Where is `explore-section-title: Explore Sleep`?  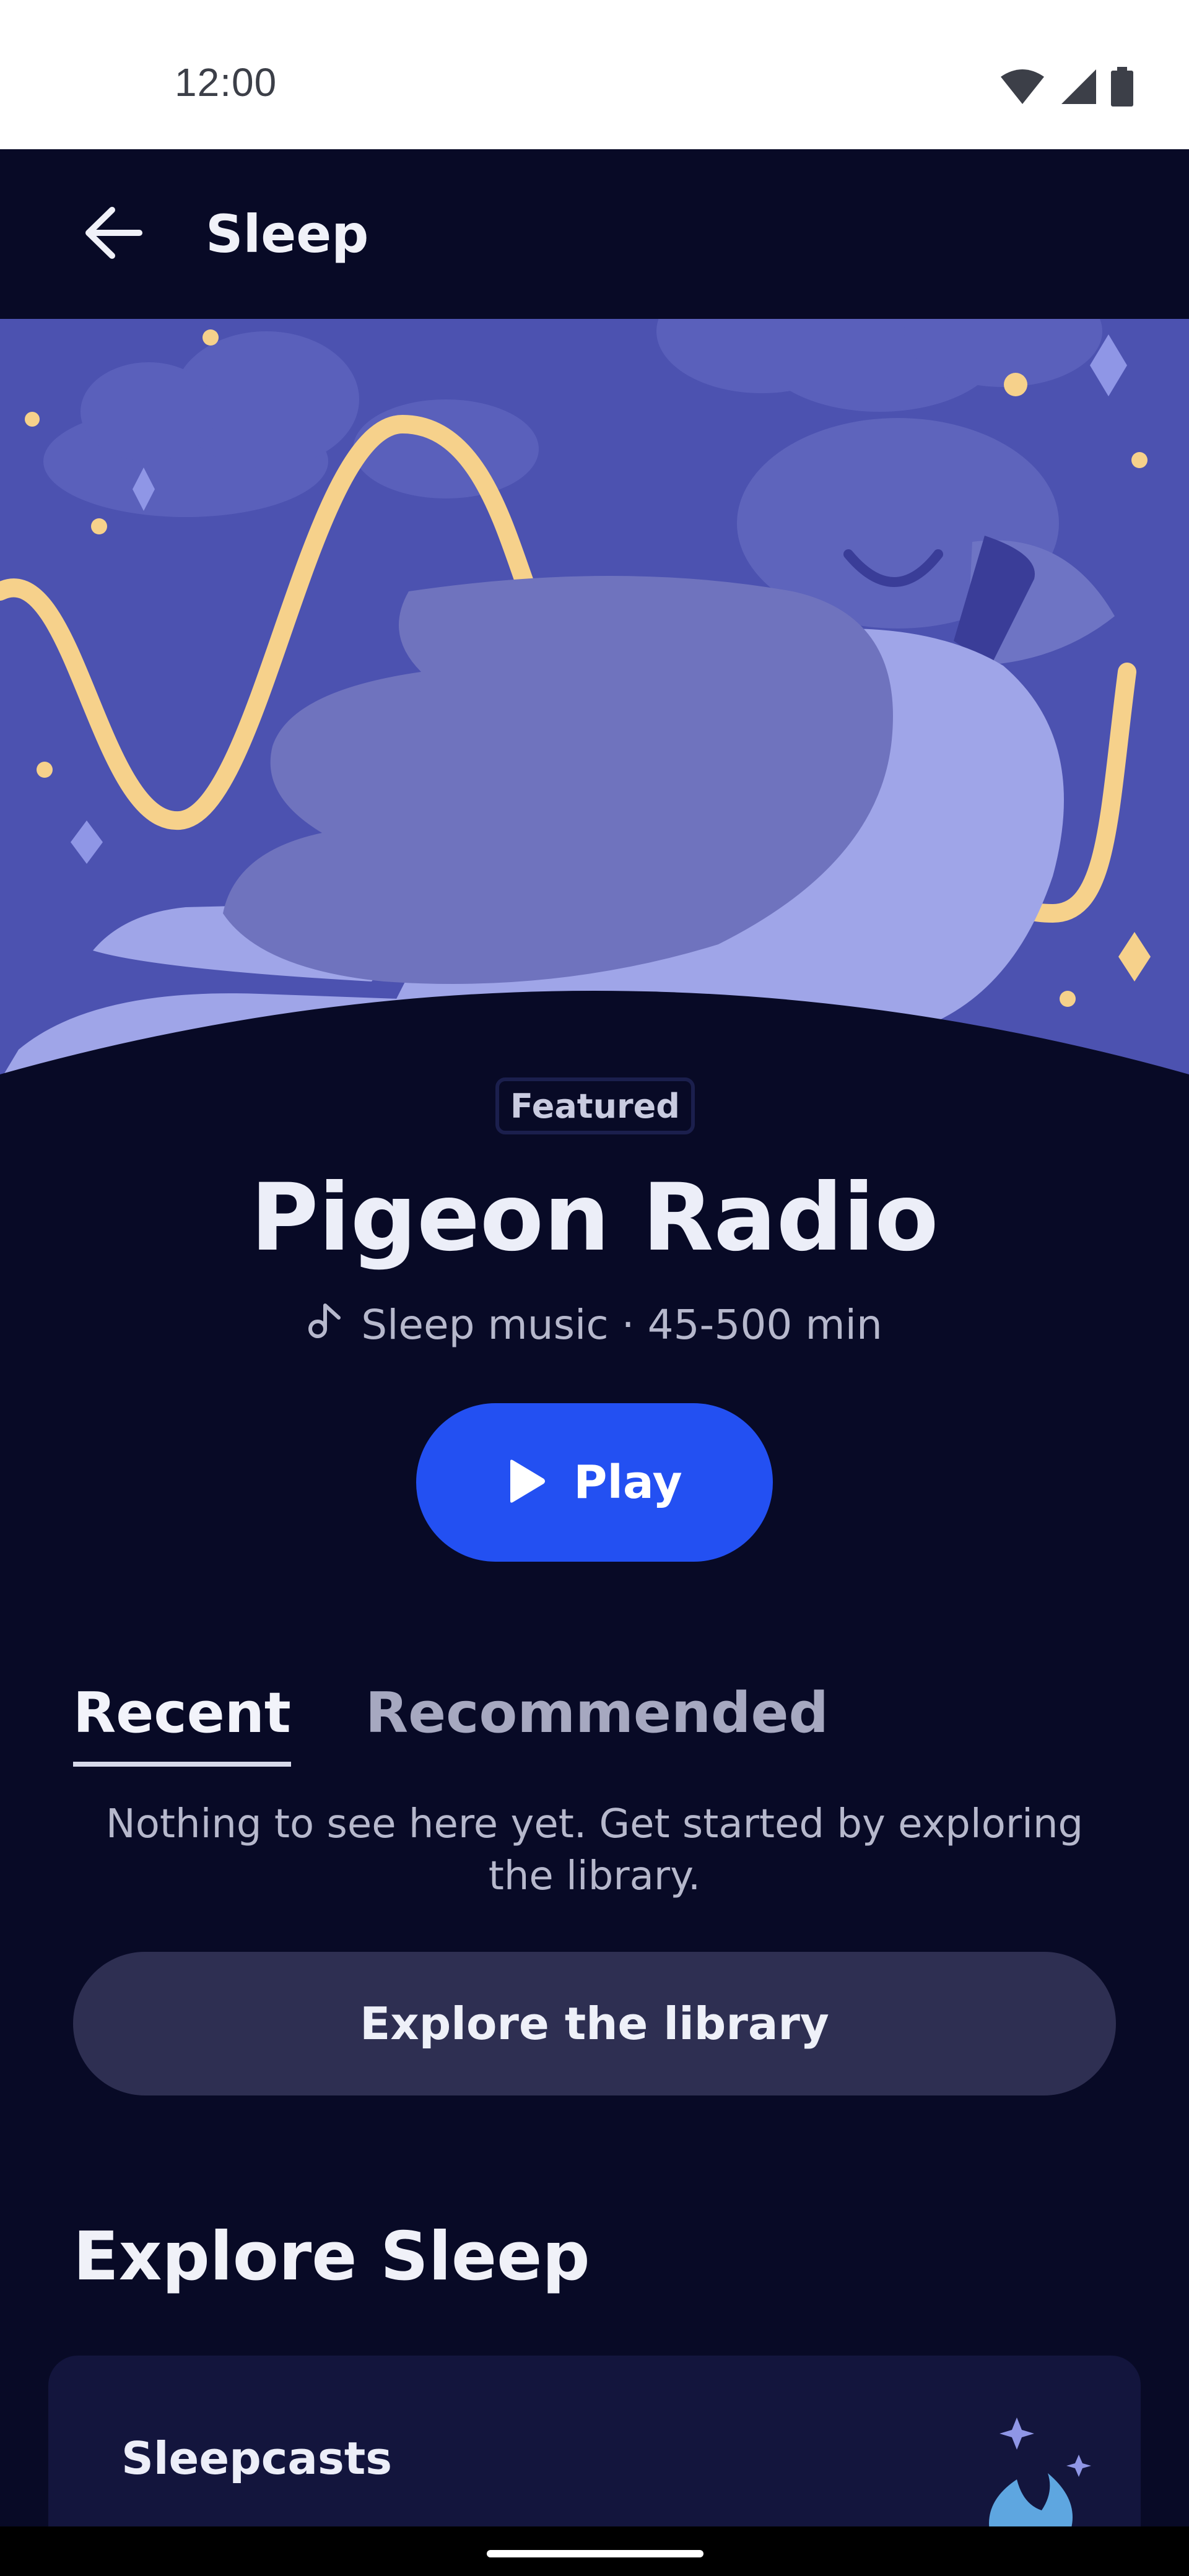
explore-section-title: Explore Sleep is located at coordinates (331, 2256).